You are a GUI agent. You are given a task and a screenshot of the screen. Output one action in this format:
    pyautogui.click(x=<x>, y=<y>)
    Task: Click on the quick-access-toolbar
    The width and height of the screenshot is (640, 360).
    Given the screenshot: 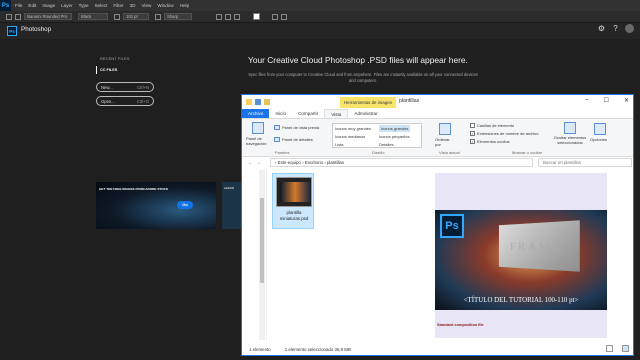 What is the action you would take?
    pyautogui.click(x=258, y=102)
    